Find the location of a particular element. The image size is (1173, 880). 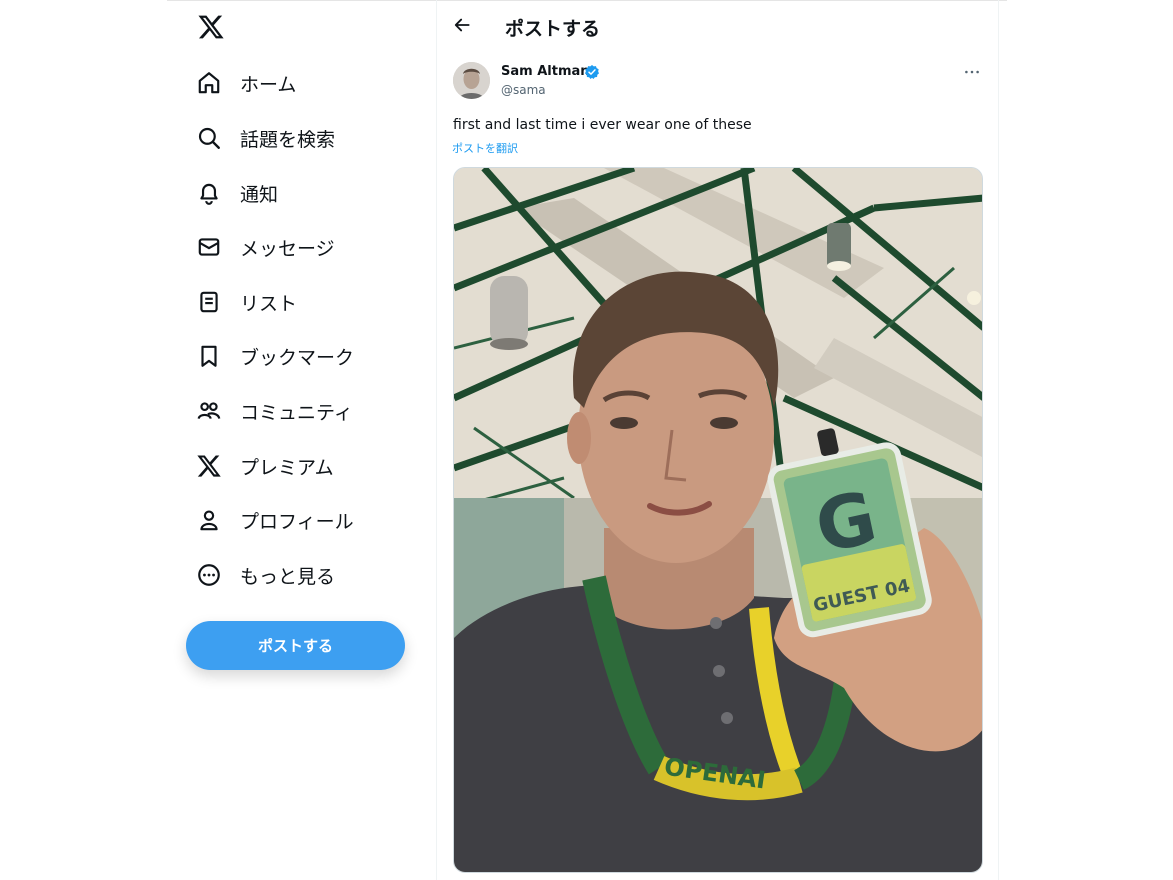

communities-icon is located at coordinates (209, 411).